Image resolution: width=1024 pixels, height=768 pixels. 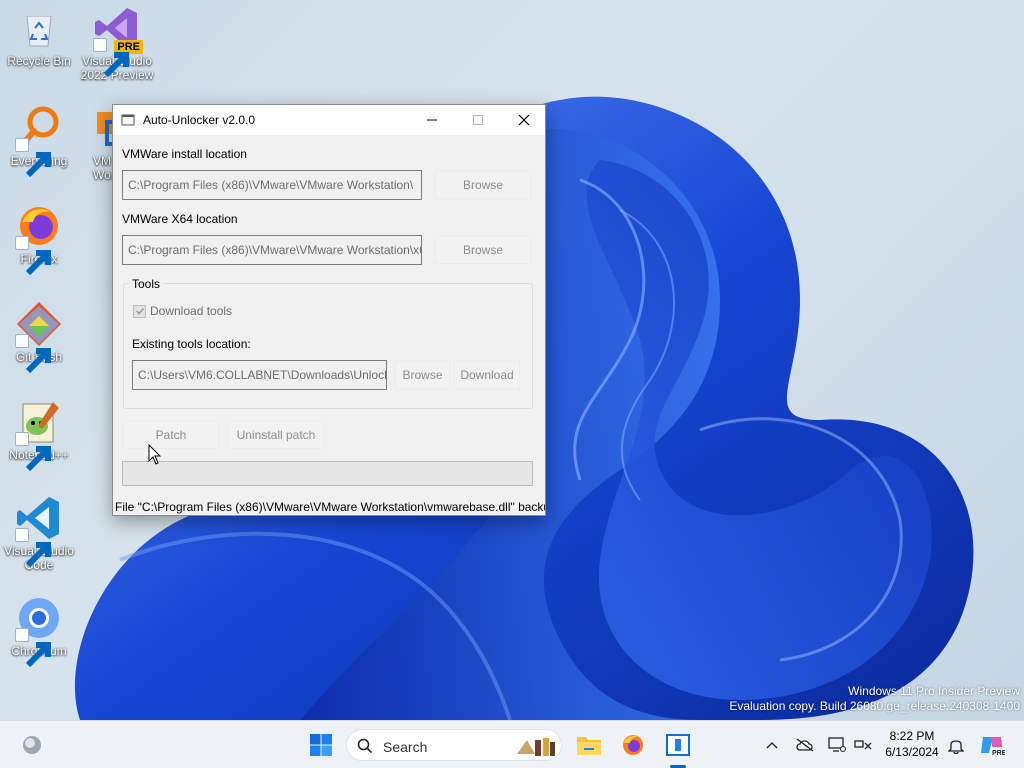 I want to click on windows-logo-icon, so click(x=321, y=745).